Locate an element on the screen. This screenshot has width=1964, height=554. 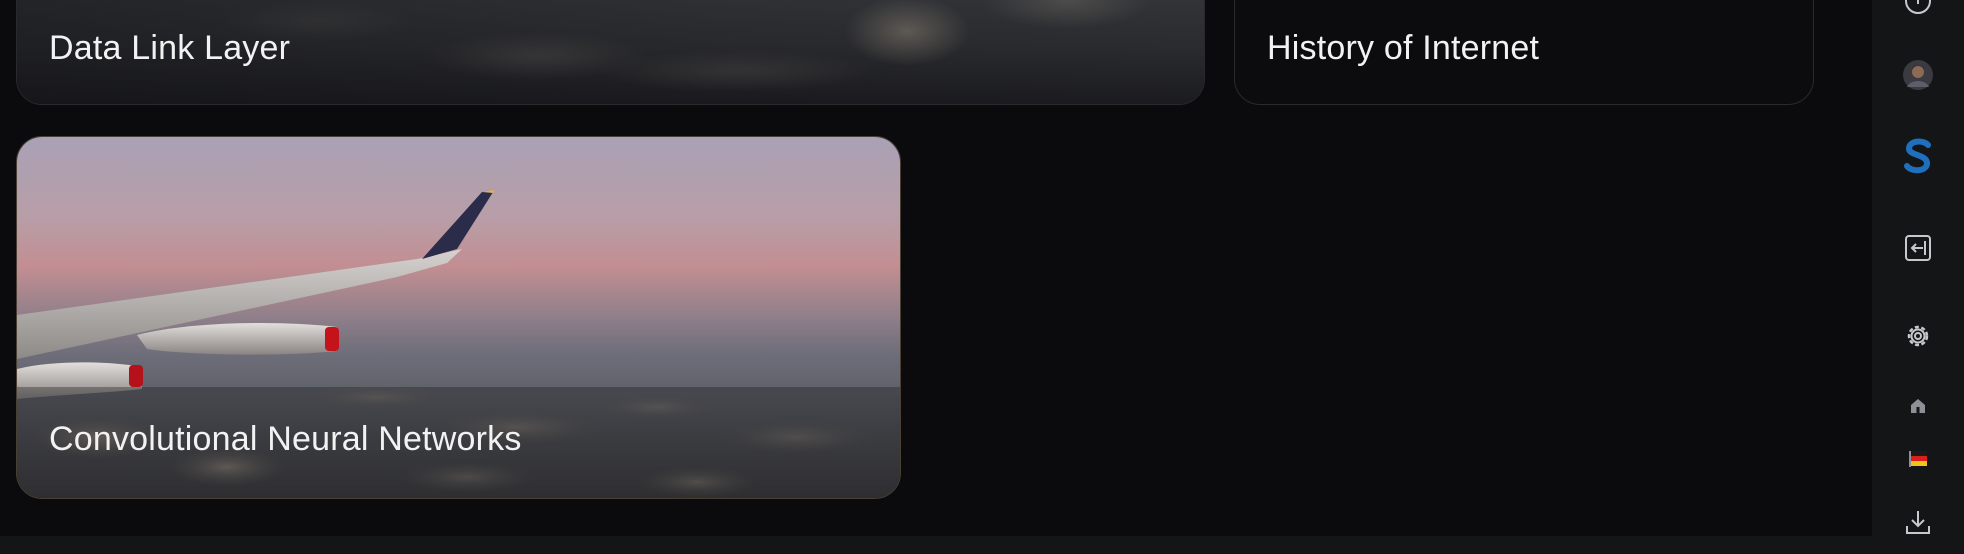
horizontal-scrollbar is located at coordinates (936, 545).